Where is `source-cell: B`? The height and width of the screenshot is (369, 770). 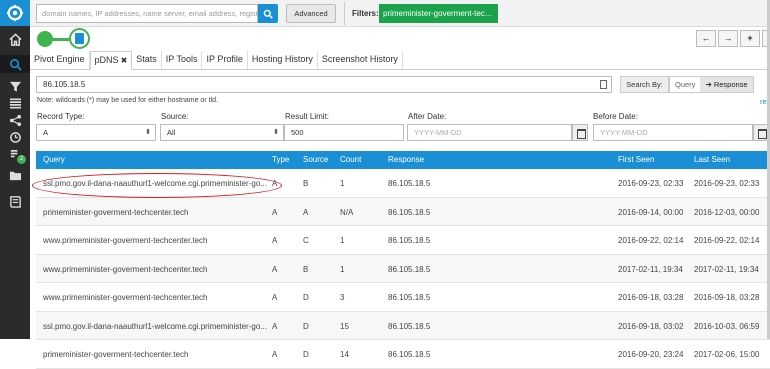
source-cell: B is located at coordinates (306, 269).